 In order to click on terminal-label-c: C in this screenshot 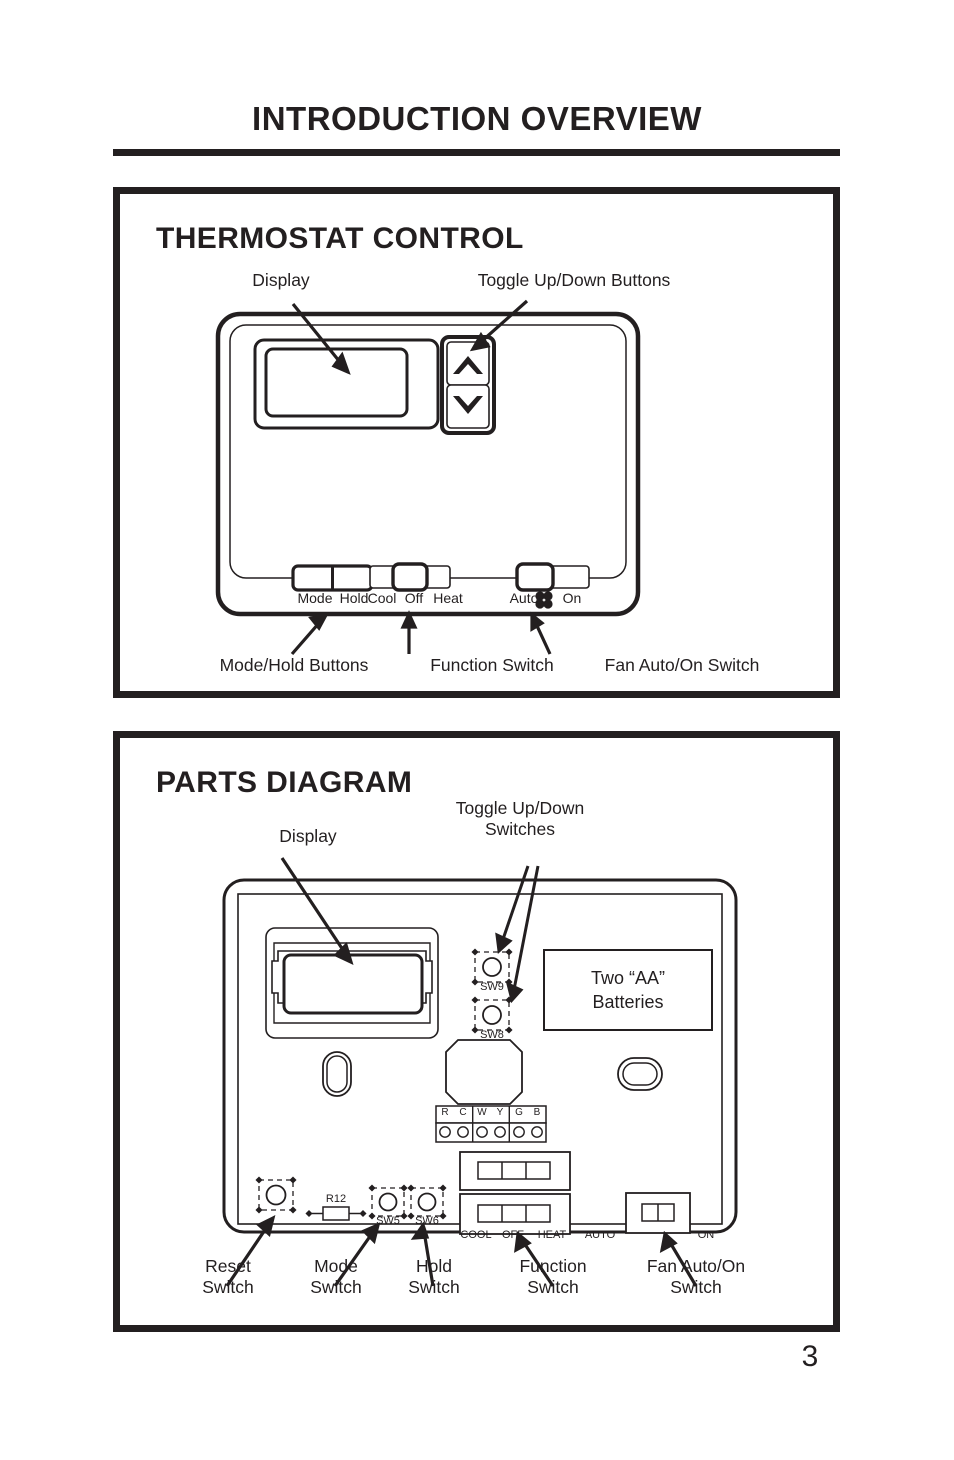, I will do `click(463, 1112)`.